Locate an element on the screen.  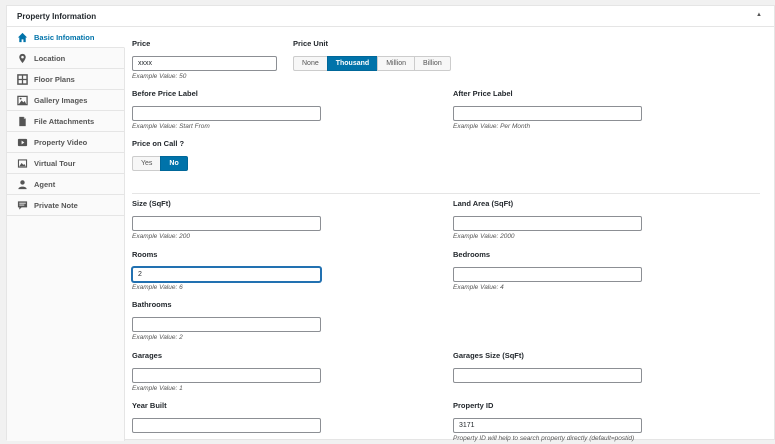
sidebar-item-label: Floor Plans is located at coordinates (54, 79).